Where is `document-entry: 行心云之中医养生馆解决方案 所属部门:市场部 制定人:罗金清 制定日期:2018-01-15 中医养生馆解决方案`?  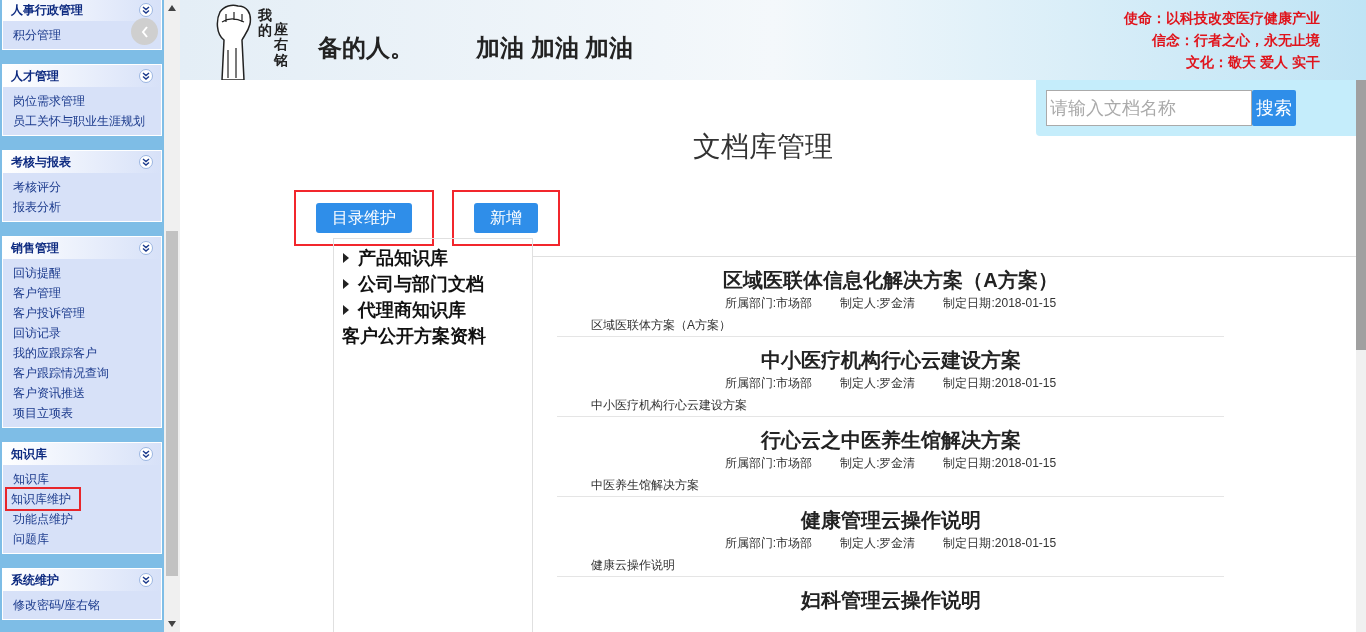 document-entry: 行心云之中医养生馆解决方案 所属部门:市场部 制定人:罗金清 制定日期:2018-01-15 中医养生馆解决方案 is located at coordinates (890, 457).